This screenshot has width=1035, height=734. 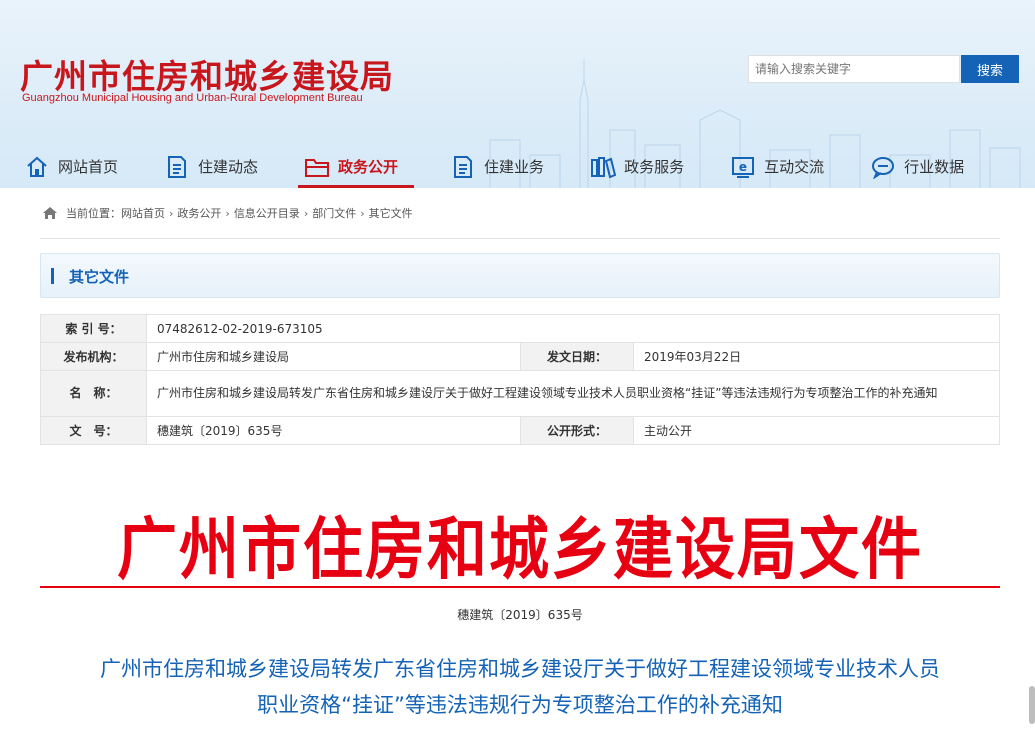 I want to click on nav-item-gov-affairs: 政务公开, so click(x=356, y=166).